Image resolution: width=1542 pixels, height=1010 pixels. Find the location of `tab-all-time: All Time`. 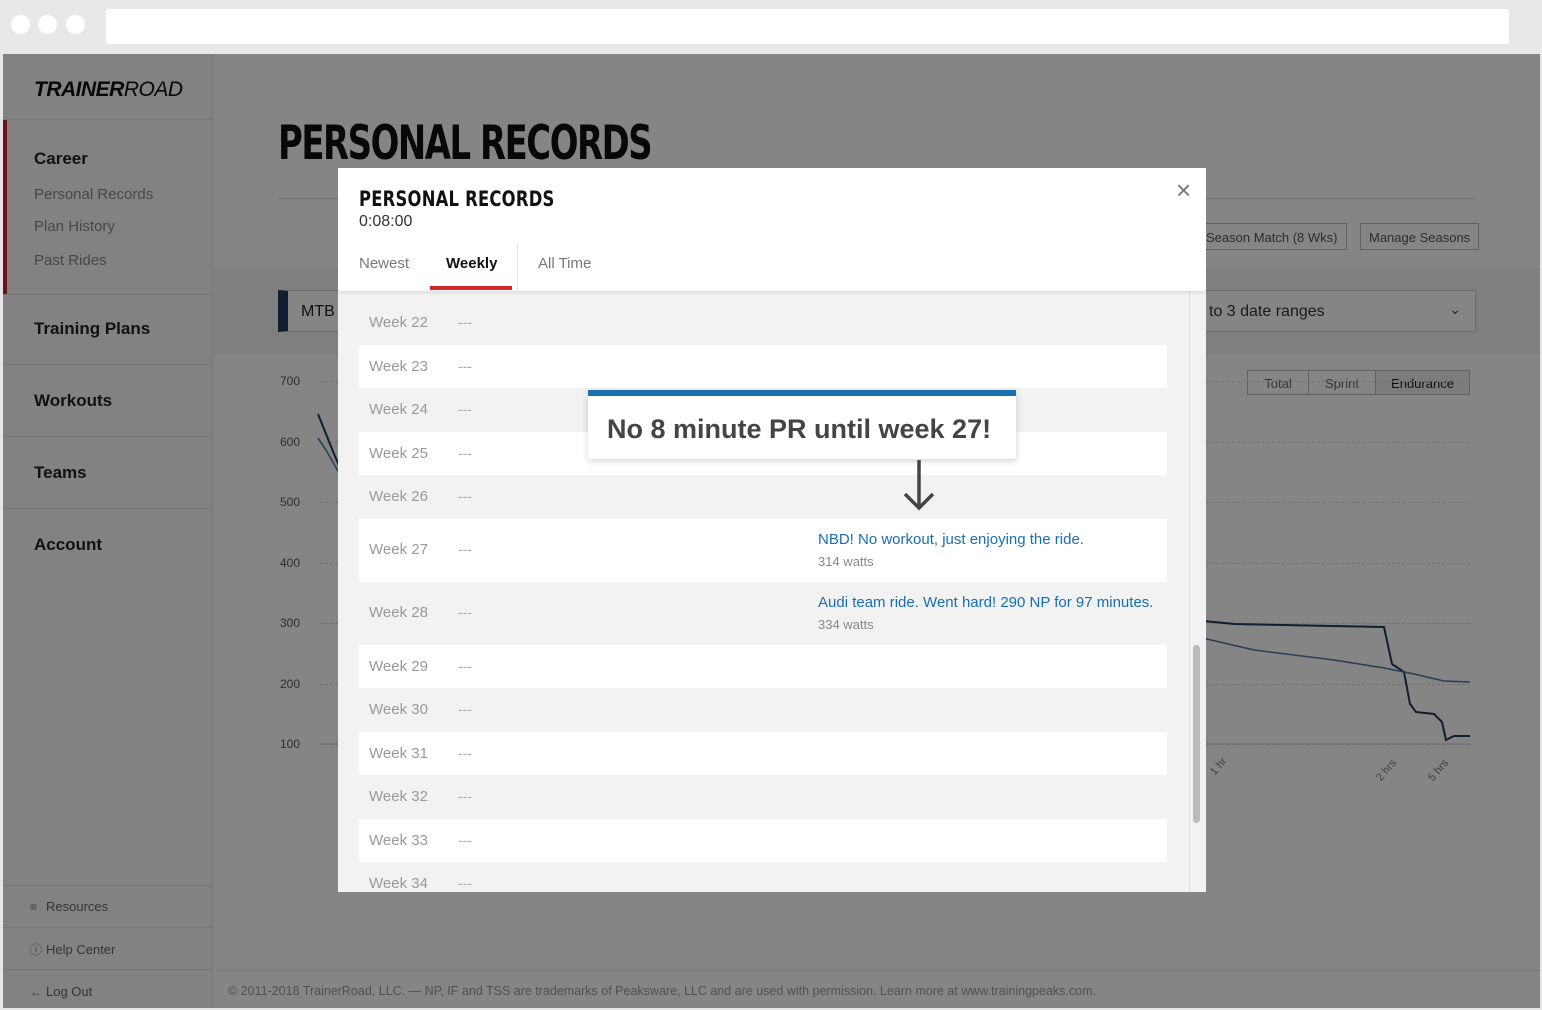

tab-all-time: All Time is located at coordinates (564, 263).